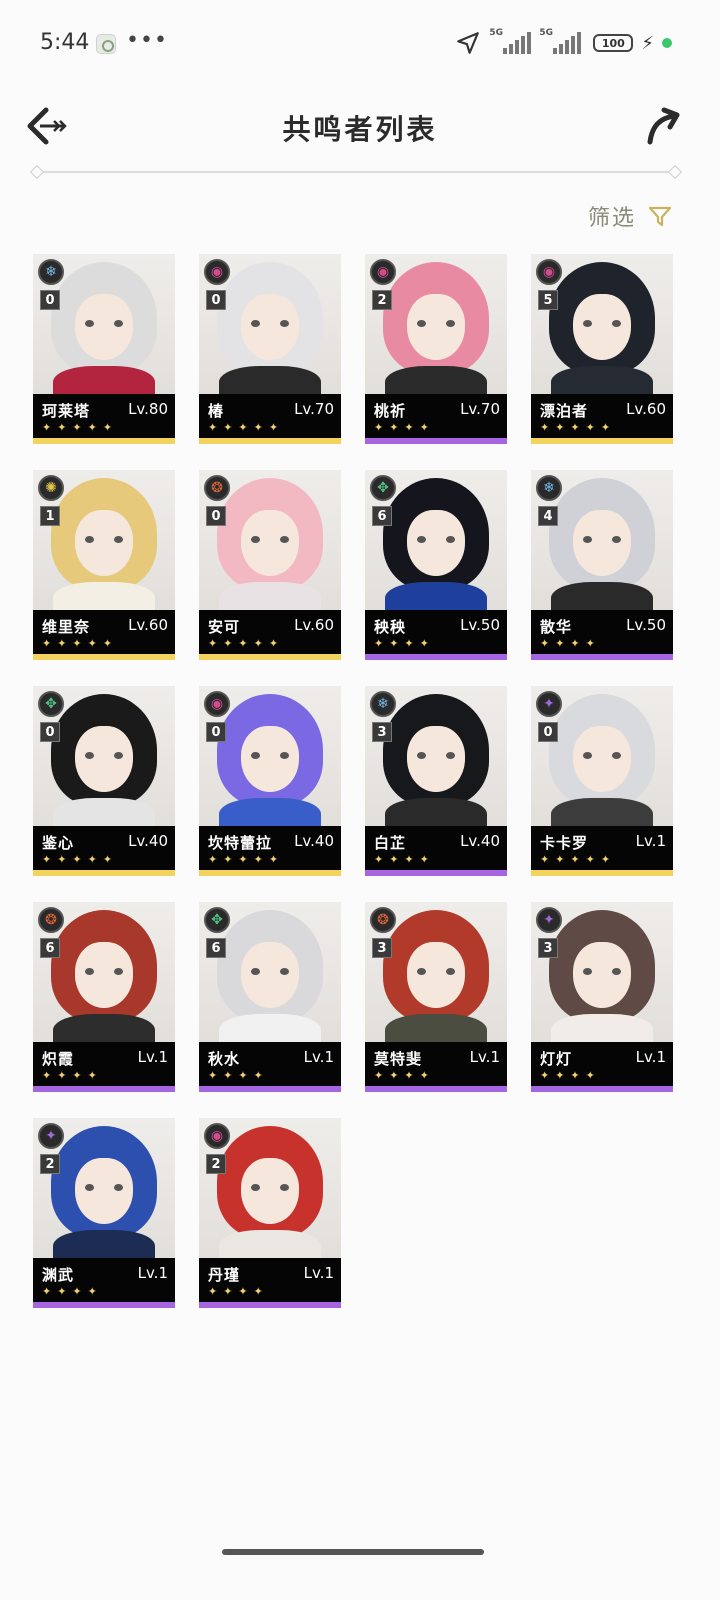 The height and width of the screenshot is (1600, 720). What do you see at coordinates (602, 565) in the screenshot?
I see `character-card: ❄ 4 散华 Lv.50 ✦✦✦✦` at bounding box center [602, 565].